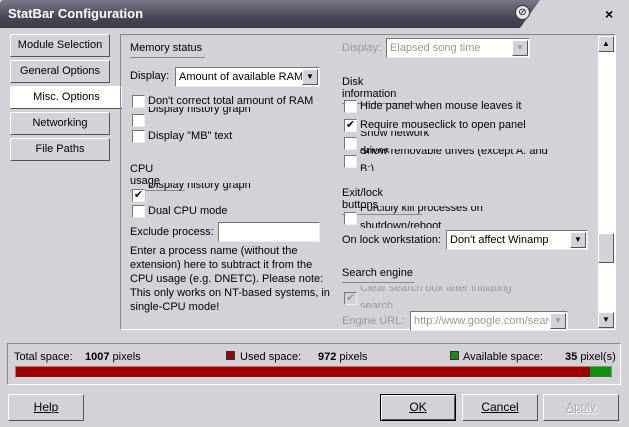  What do you see at coordinates (606, 248) in the screenshot?
I see `scroll-thumb` at bounding box center [606, 248].